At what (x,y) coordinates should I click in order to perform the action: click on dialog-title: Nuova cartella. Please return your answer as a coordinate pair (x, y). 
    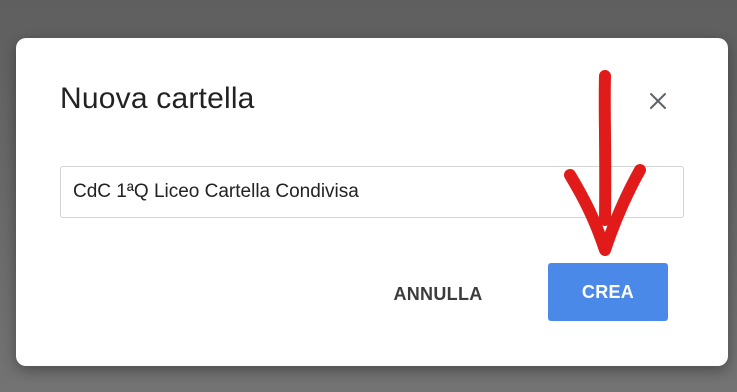
    Looking at the image, I should click on (157, 98).